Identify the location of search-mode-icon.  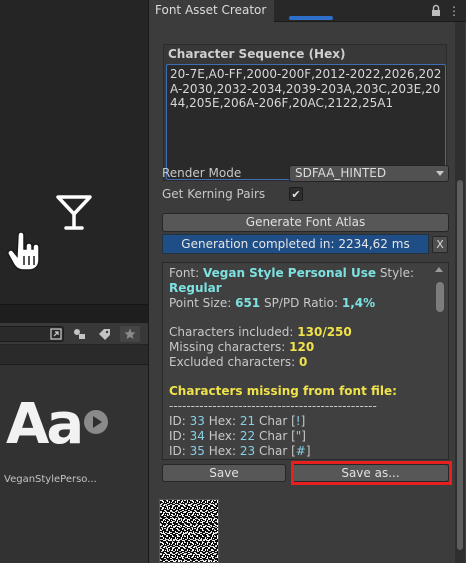
(56, 334).